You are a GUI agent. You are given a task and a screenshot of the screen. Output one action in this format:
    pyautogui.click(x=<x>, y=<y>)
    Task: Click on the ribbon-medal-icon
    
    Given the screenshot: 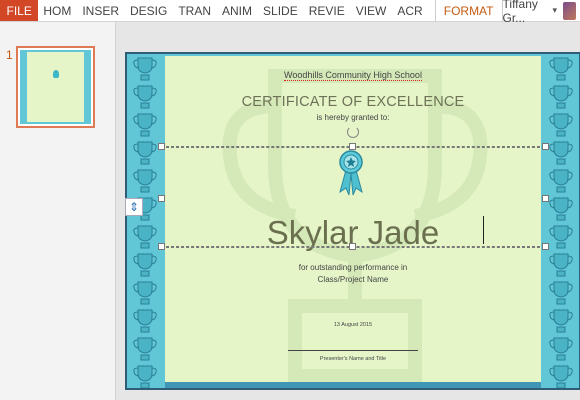 What is the action you would take?
    pyautogui.click(x=55, y=74)
    